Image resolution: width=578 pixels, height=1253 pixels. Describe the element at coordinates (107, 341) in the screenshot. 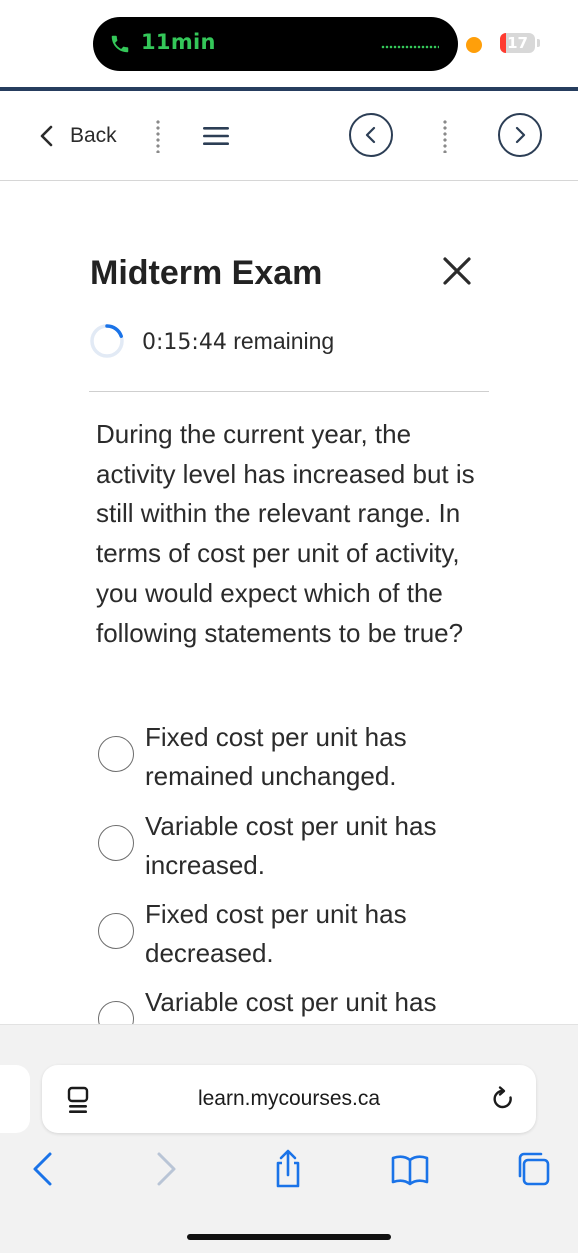

I see `timer-progress-icon` at that location.